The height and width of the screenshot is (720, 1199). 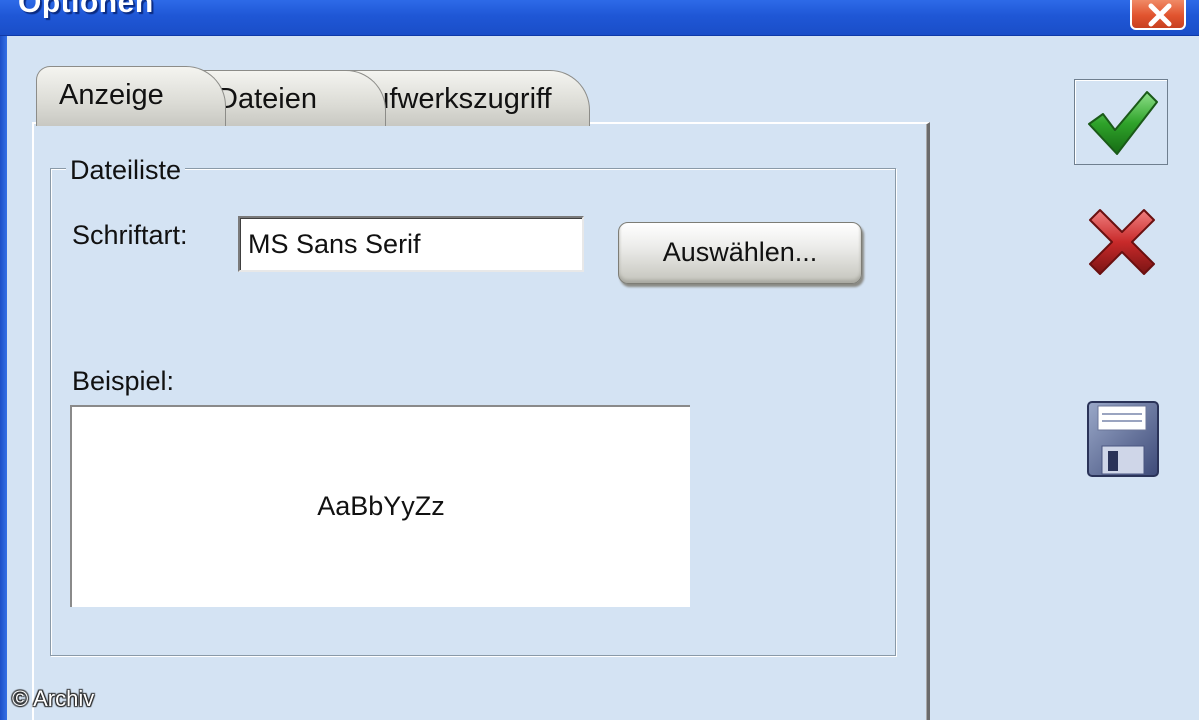 I want to click on window-frame, so click(x=3, y=378).